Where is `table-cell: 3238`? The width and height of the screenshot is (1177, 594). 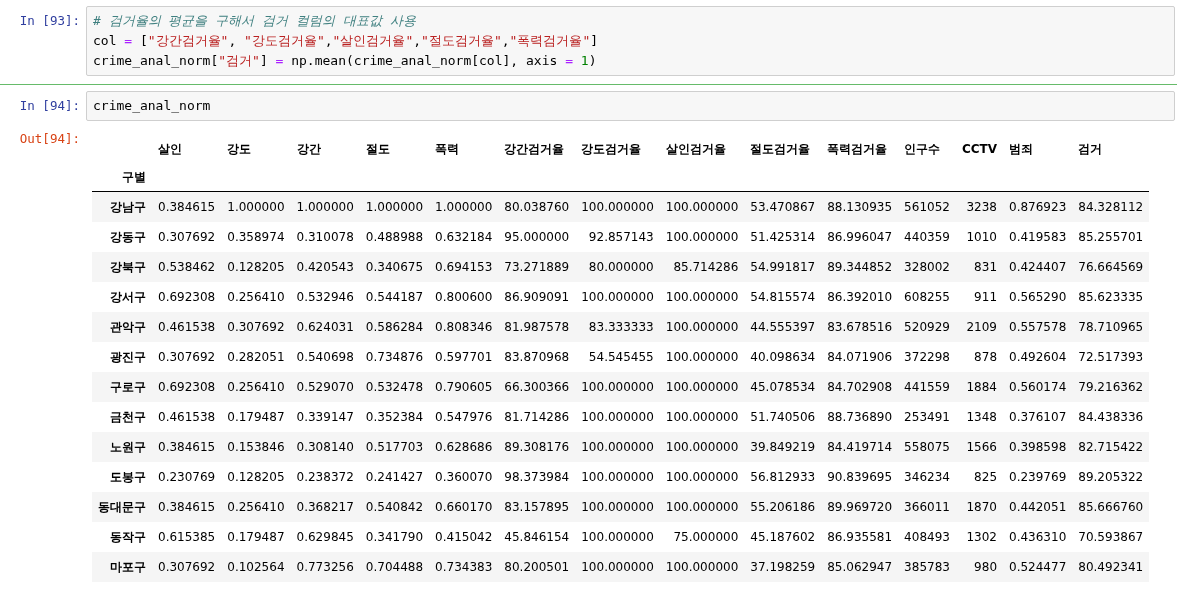 table-cell: 3238 is located at coordinates (979, 206).